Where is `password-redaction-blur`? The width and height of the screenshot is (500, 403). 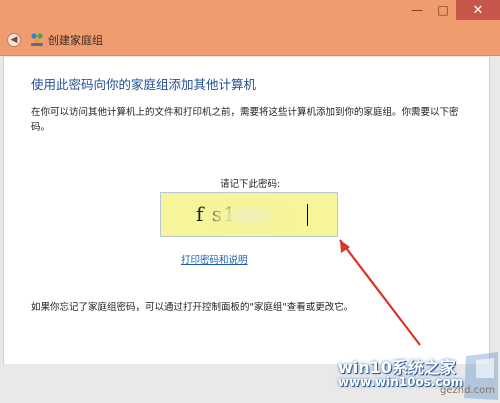 password-redaction-blur is located at coordinates (249, 216).